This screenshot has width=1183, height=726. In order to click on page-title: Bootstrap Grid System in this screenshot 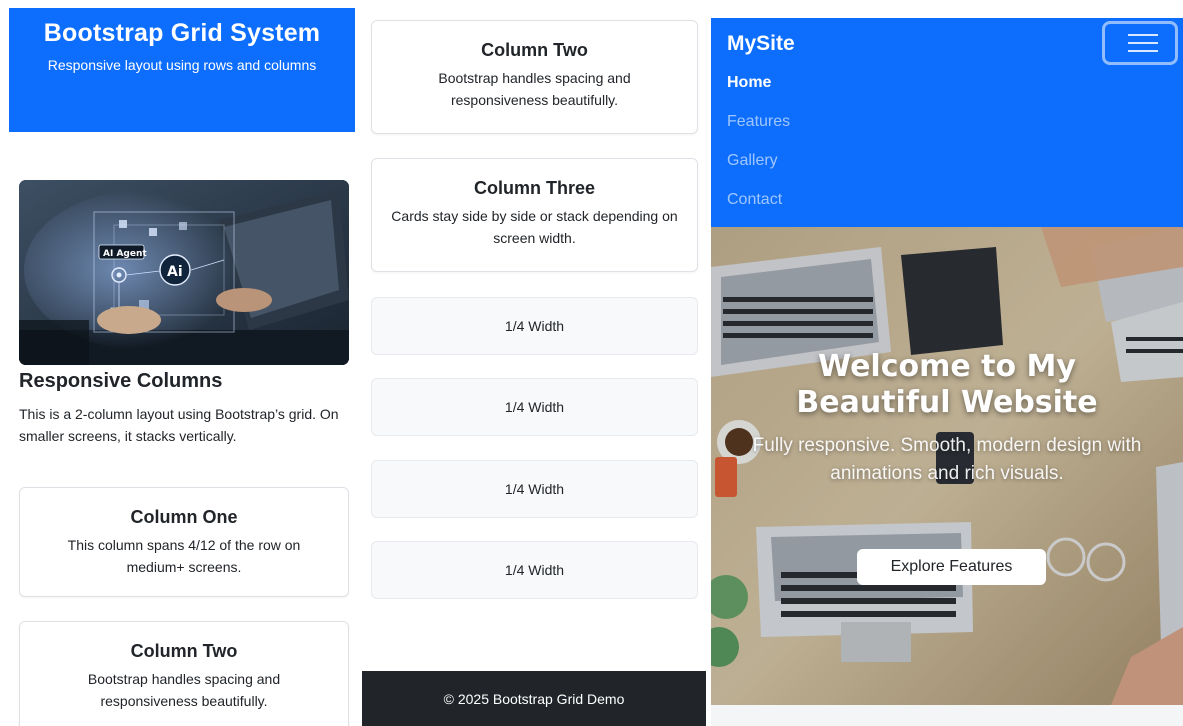, I will do `click(182, 33)`.